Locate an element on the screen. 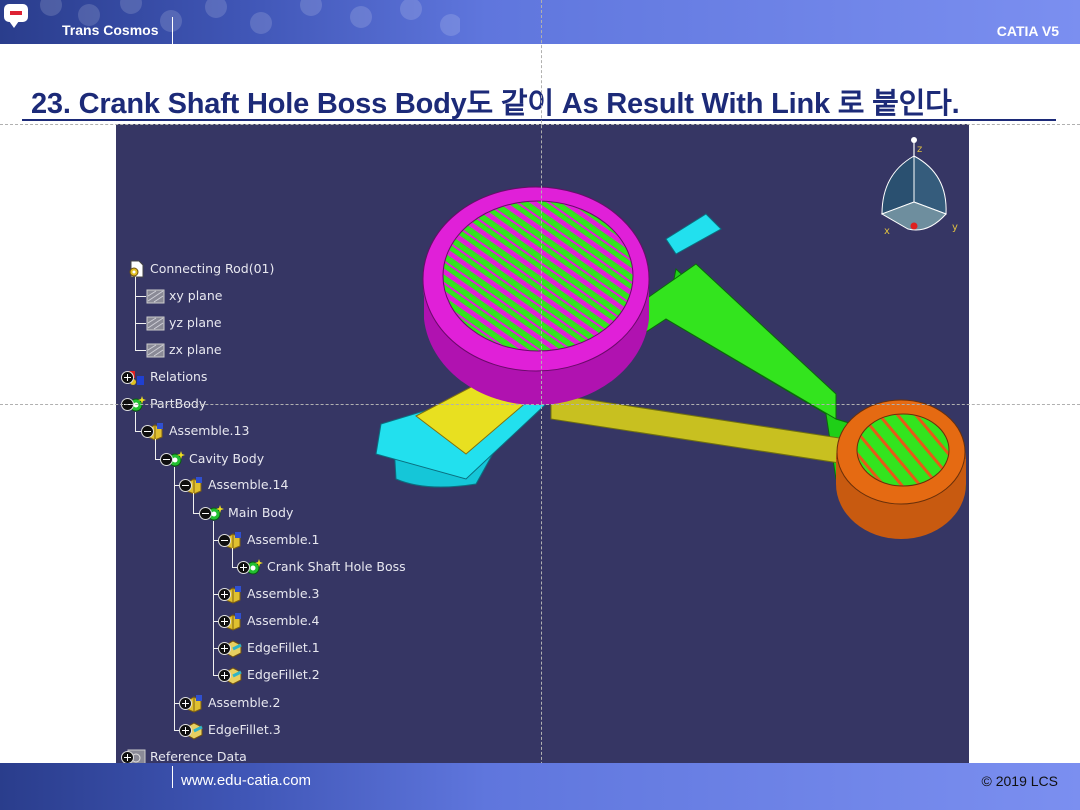  tree-node-label: Connecting Rod(01) is located at coordinates (212, 268).